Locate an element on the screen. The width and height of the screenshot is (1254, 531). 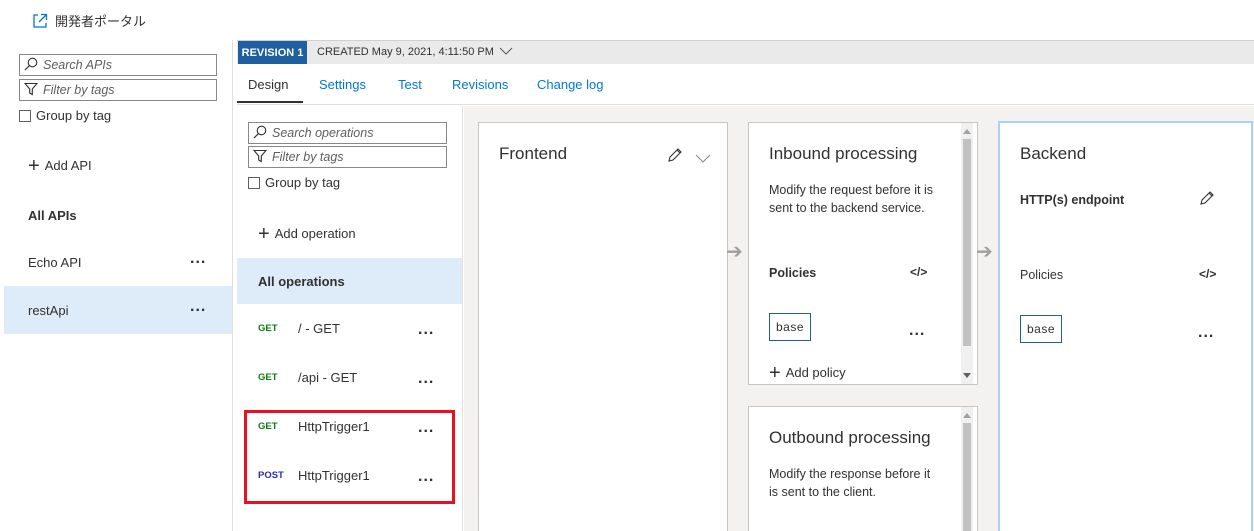
add-operation-button: + Add operation is located at coordinates (307, 233).